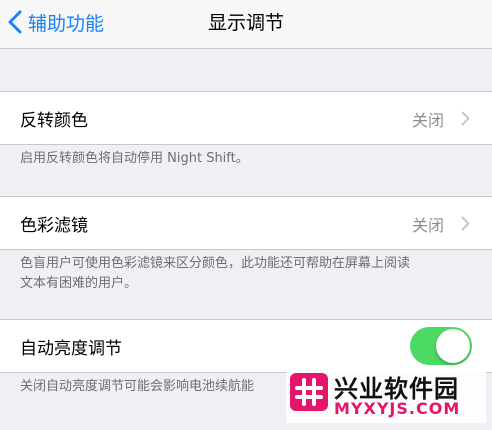 The height and width of the screenshot is (430, 492). I want to click on auto-brightness-toggle, so click(441, 346).